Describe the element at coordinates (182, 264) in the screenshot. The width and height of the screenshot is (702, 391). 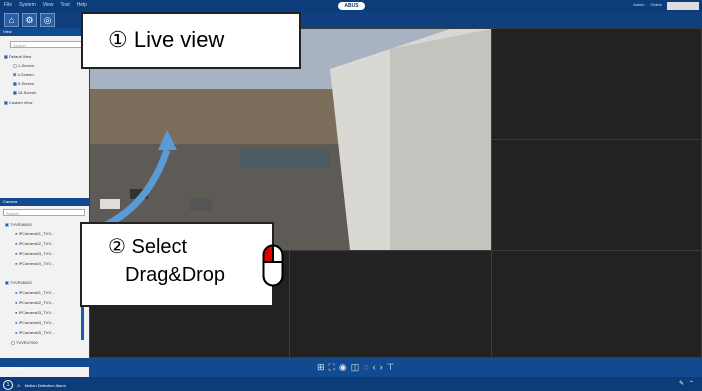
I see `callout-drag-drop: ② Select Drag&Drop` at that location.